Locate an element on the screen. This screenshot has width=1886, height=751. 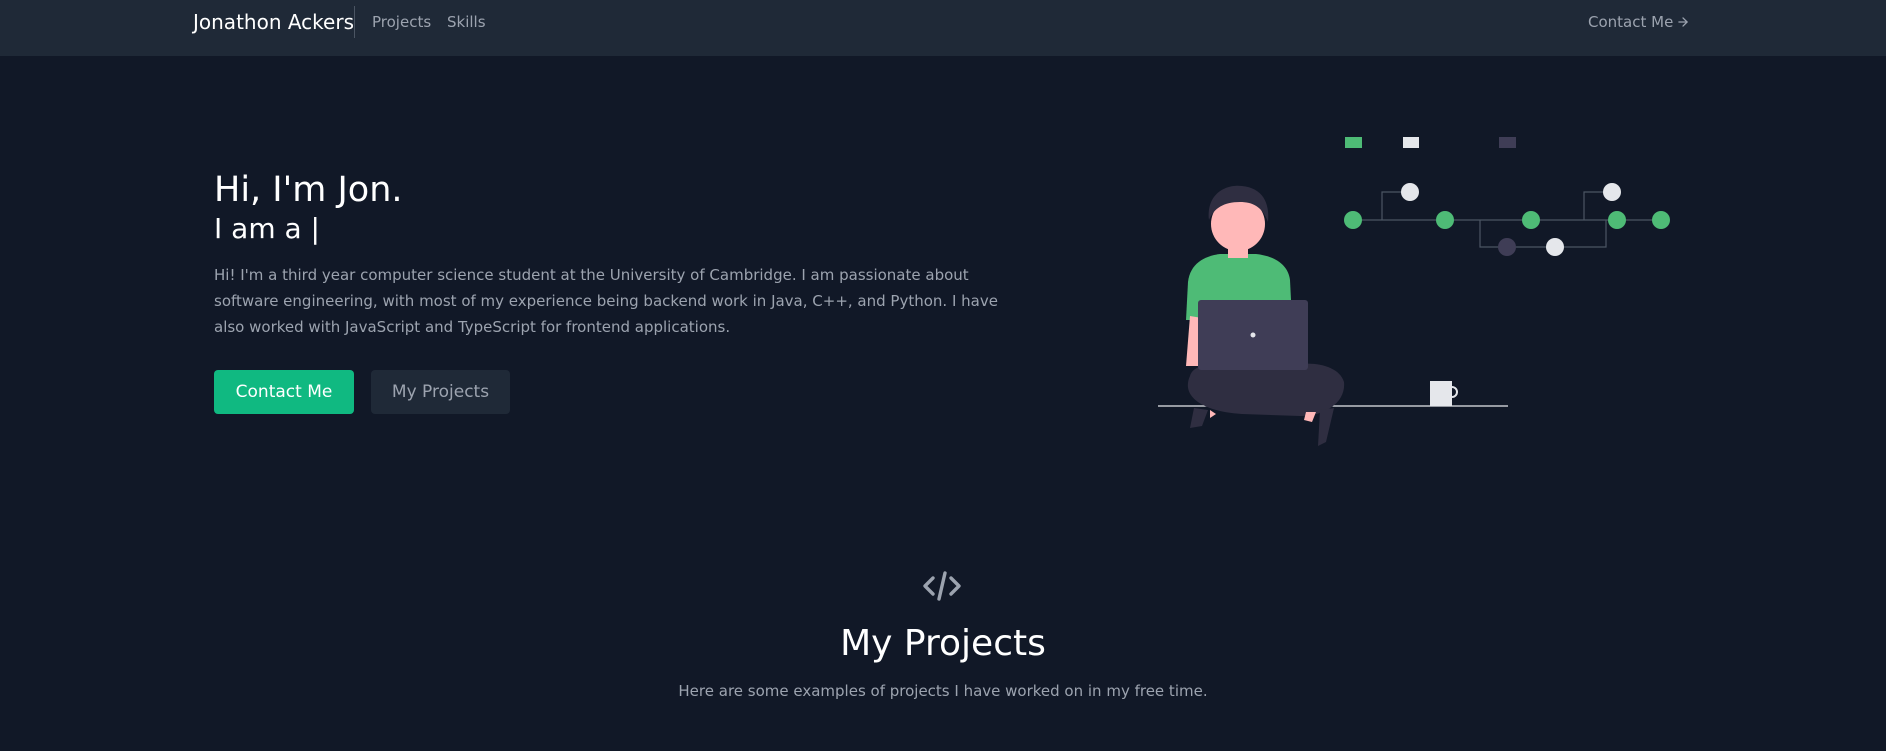
programmer-illustration is located at coordinates (1414, 291).